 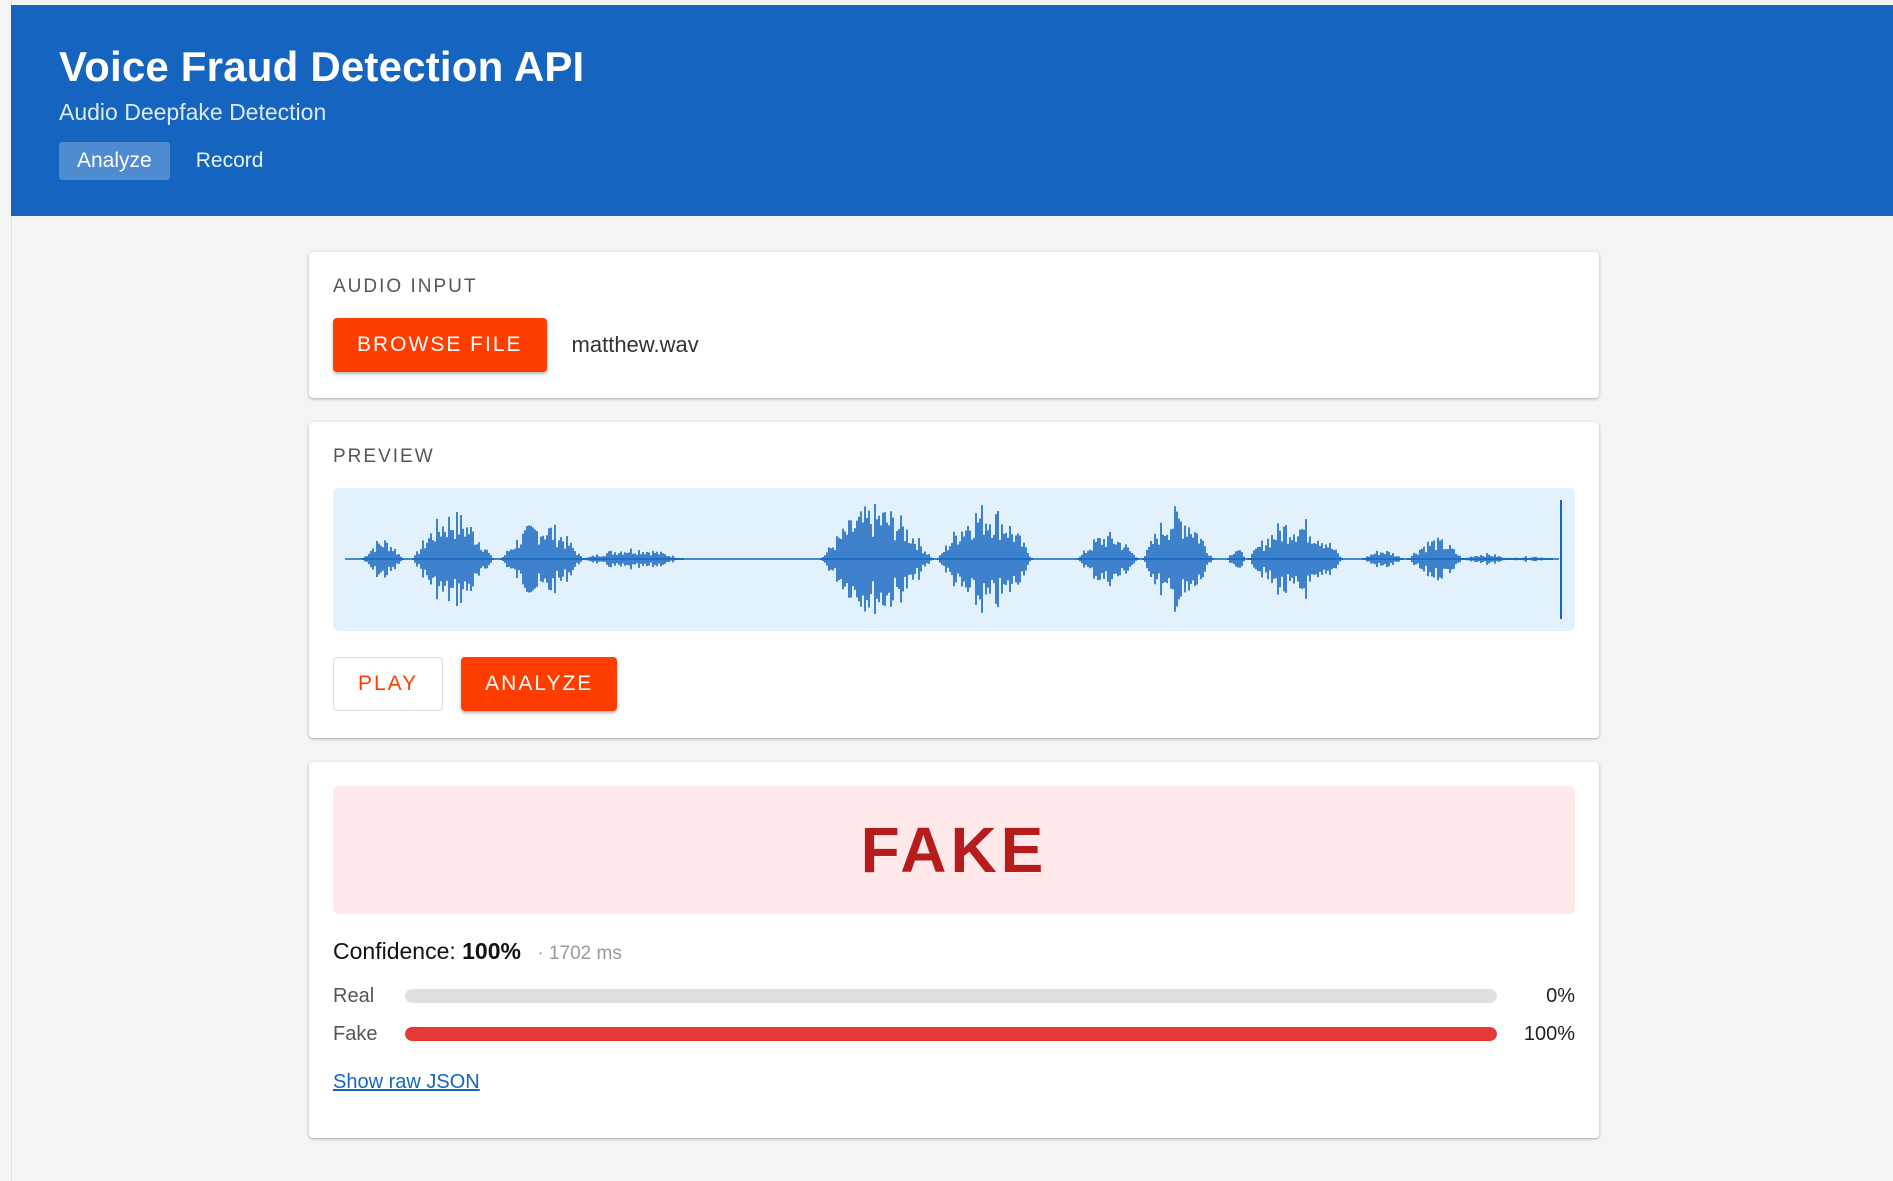 What do you see at coordinates (954, 559) in the screenshot?
I see `audio-waveform` at bounding box center [954, 559].